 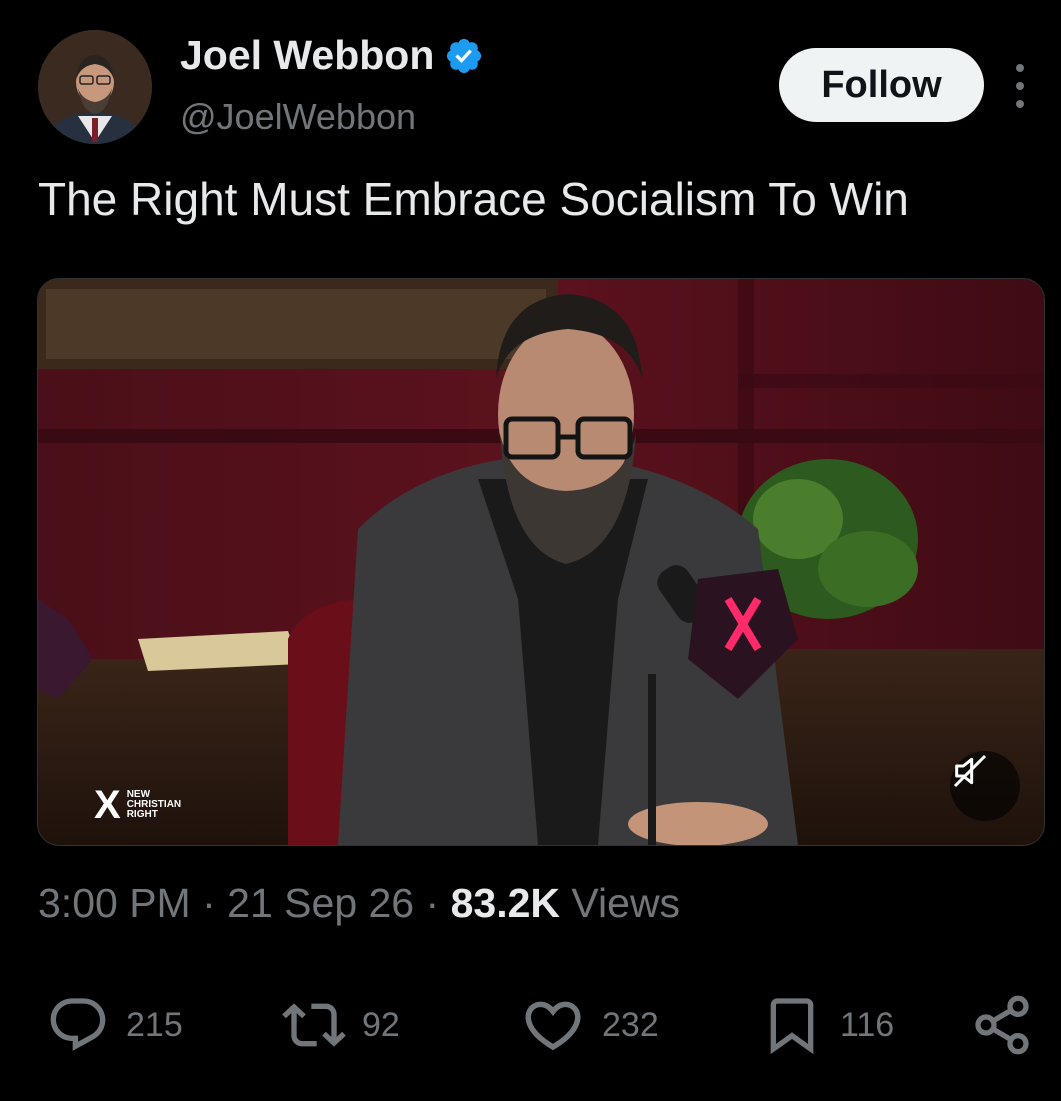 I want to click on bookmark-icon, so click(x=792, y=1026).